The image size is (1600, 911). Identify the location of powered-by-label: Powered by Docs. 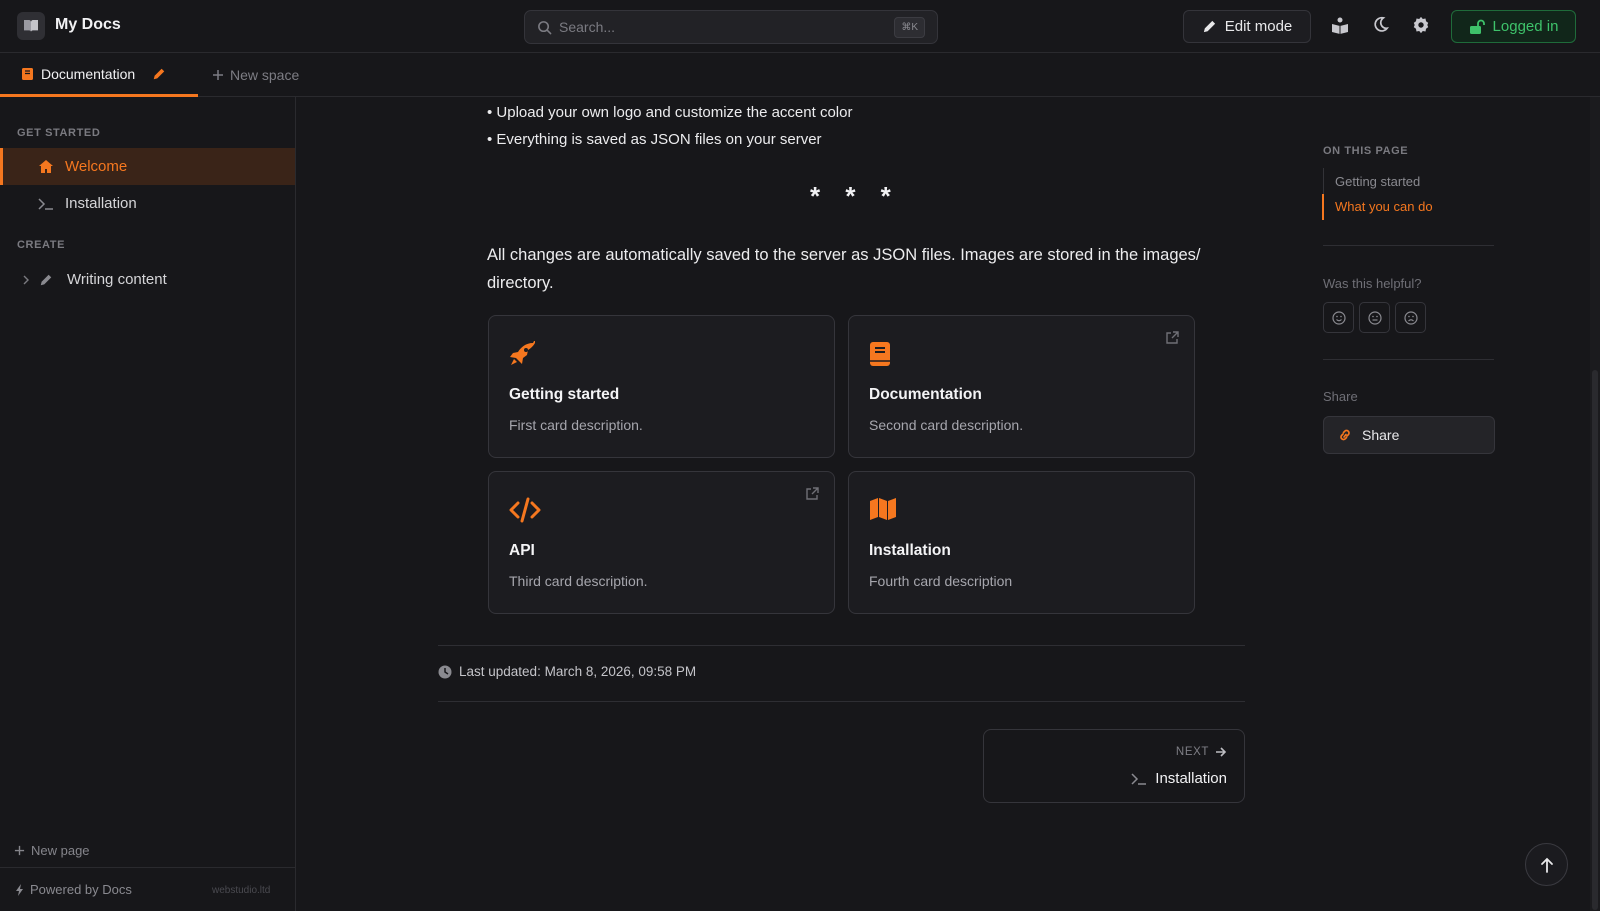
(81, 889).